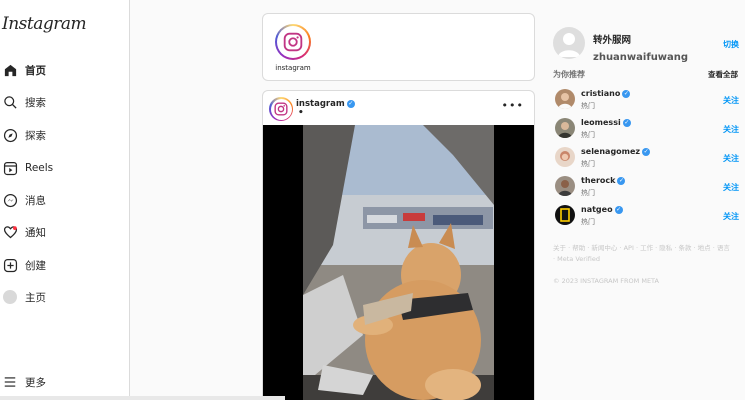 The width and height of the screenshot is (745, 400). Describe the element at coordinates (35, 135) in the screenshot. I see `nav-label: 探索` at that location.